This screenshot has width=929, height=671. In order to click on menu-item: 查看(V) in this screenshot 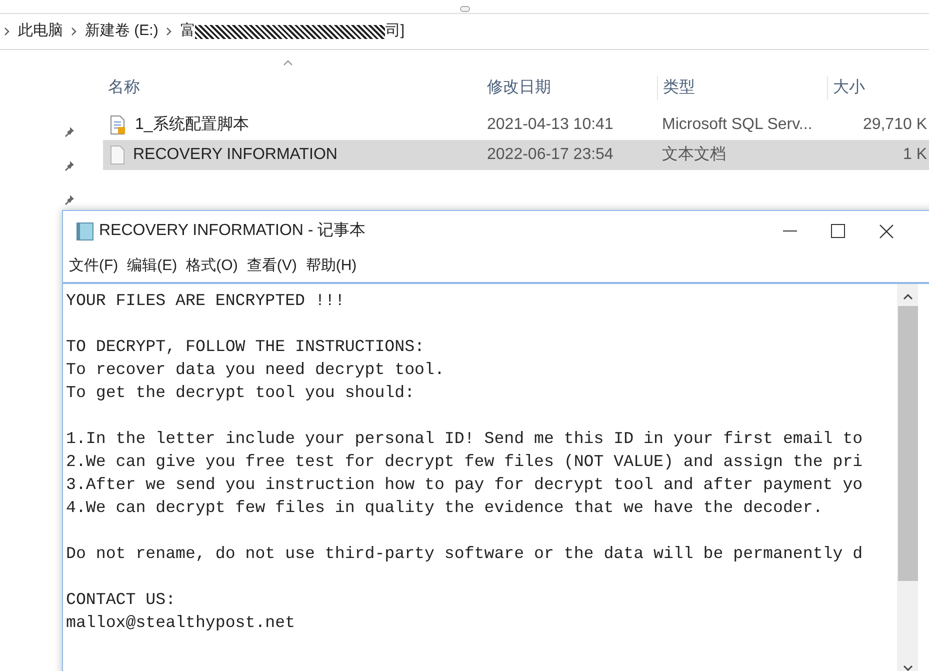, I will do `click(271, 266)`.